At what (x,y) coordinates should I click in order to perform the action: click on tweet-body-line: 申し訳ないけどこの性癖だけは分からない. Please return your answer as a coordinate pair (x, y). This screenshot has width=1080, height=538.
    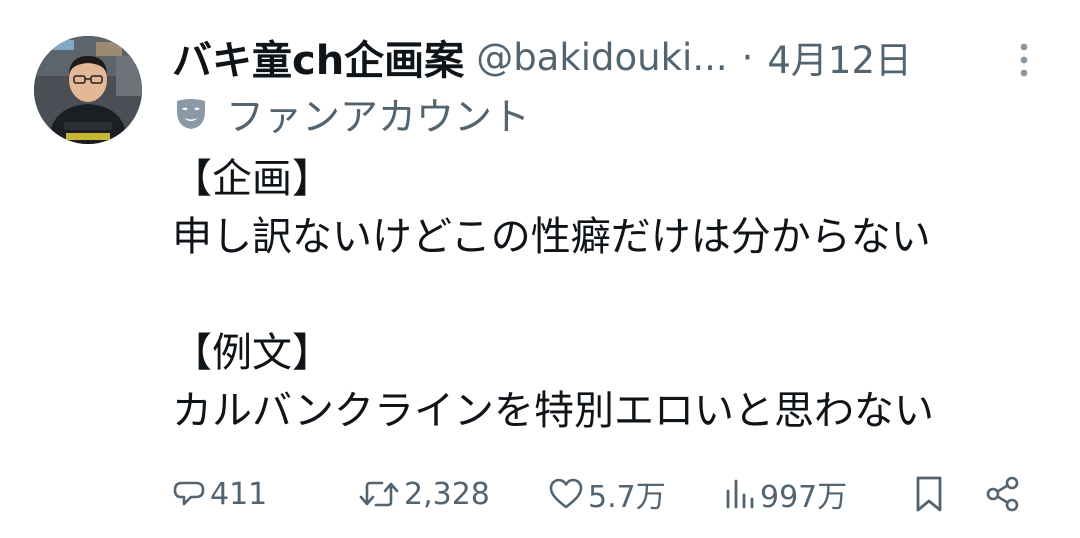
    Looking at the image, I should click on (551, 237).